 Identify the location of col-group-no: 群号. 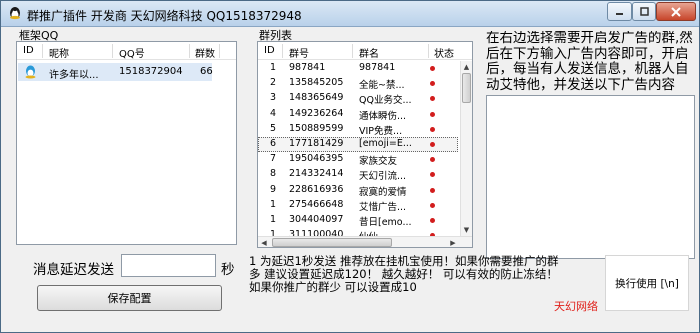
(299, 52).